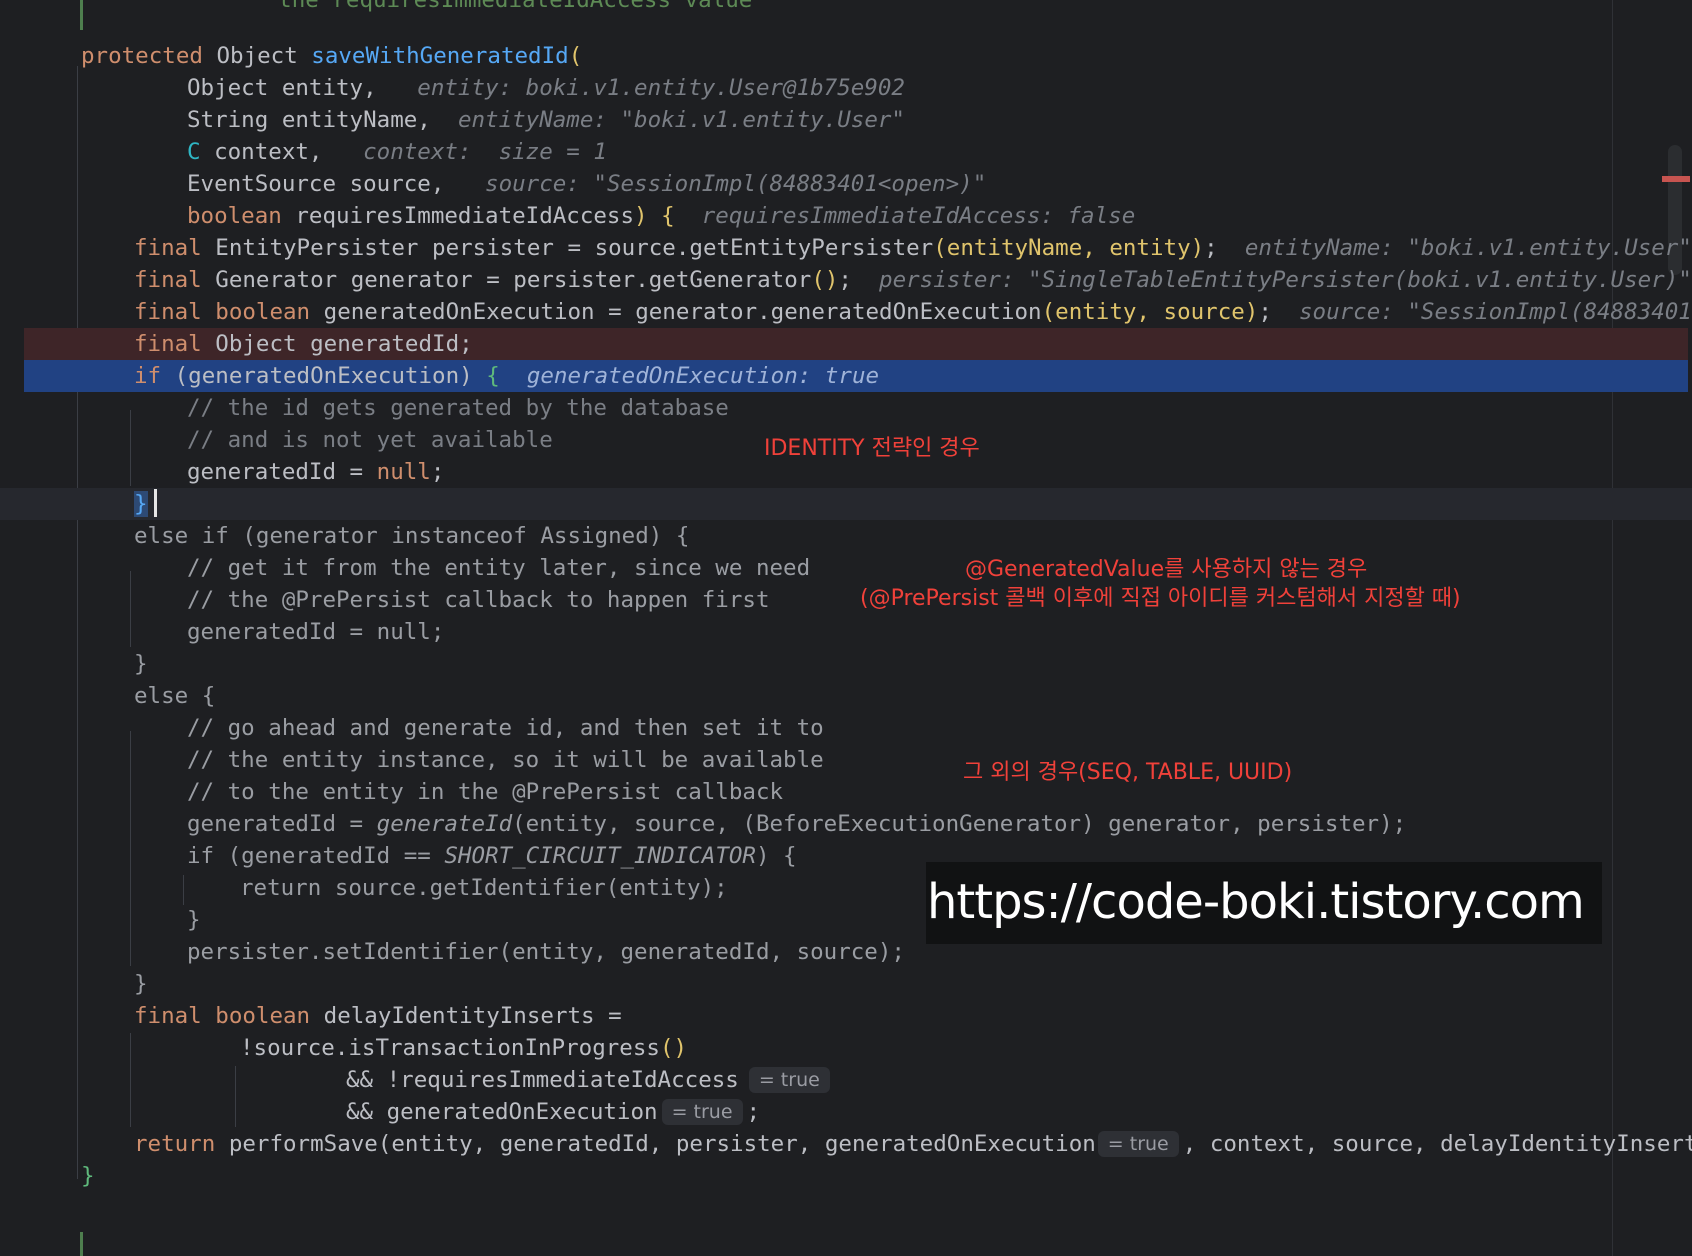 Image resolution: width=1692 pixels, height=1256 pixels. What do you see at coordinates (464, 1048) in the screenshot?
I see `code-line-delay-1: !source.isTransactionInProgress()` at bounding box center [464, 1048].